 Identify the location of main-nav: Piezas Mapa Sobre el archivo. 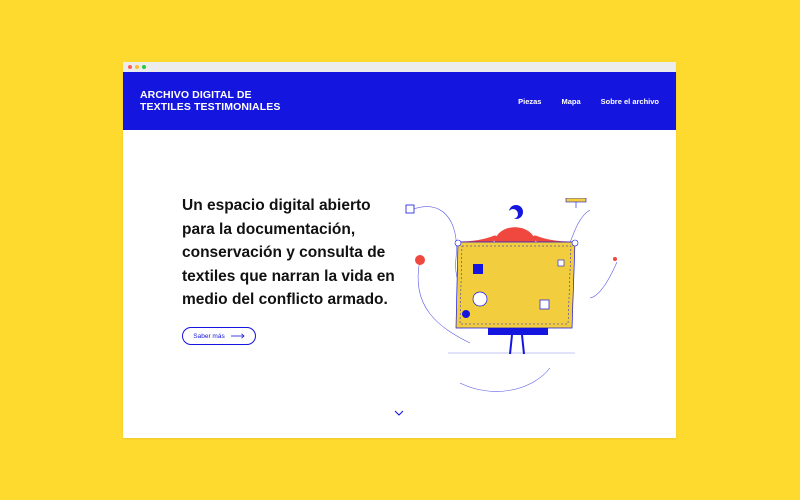
(588, 101).